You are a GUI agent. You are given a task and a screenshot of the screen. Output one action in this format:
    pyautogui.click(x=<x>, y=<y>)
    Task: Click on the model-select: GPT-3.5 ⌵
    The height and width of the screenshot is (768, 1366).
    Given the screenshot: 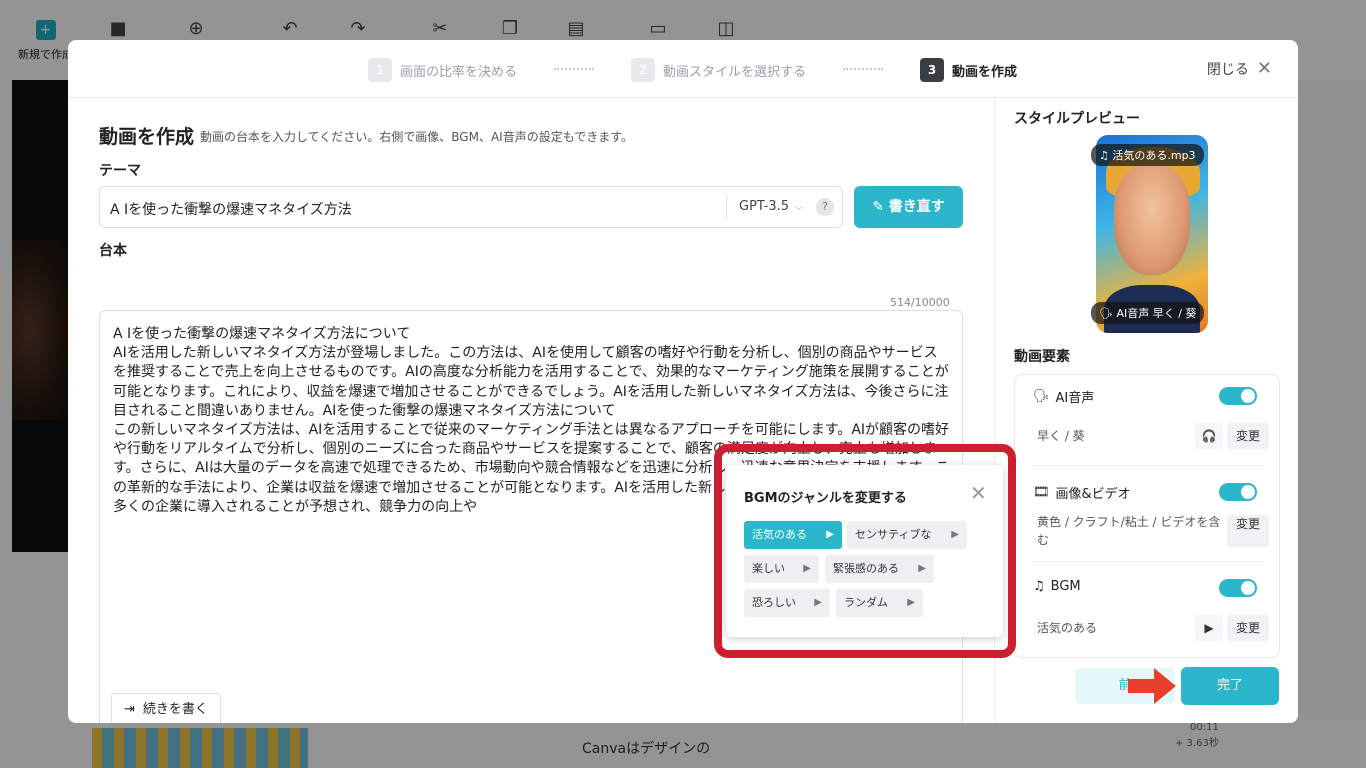 What is the action you would take?
    pyautogui.click(x=764, y=207)
    